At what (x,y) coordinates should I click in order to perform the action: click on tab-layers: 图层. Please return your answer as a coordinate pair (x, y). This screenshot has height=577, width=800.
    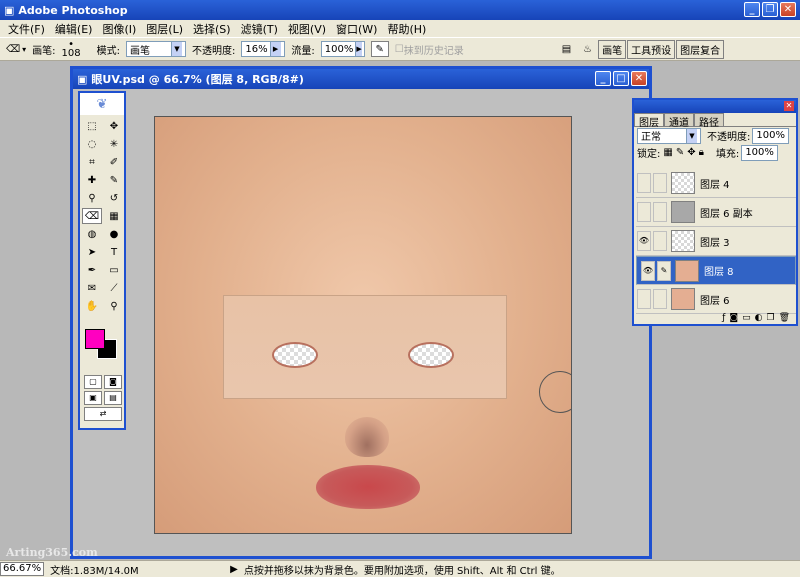
    Looking at the image, I should click on (649, 121).